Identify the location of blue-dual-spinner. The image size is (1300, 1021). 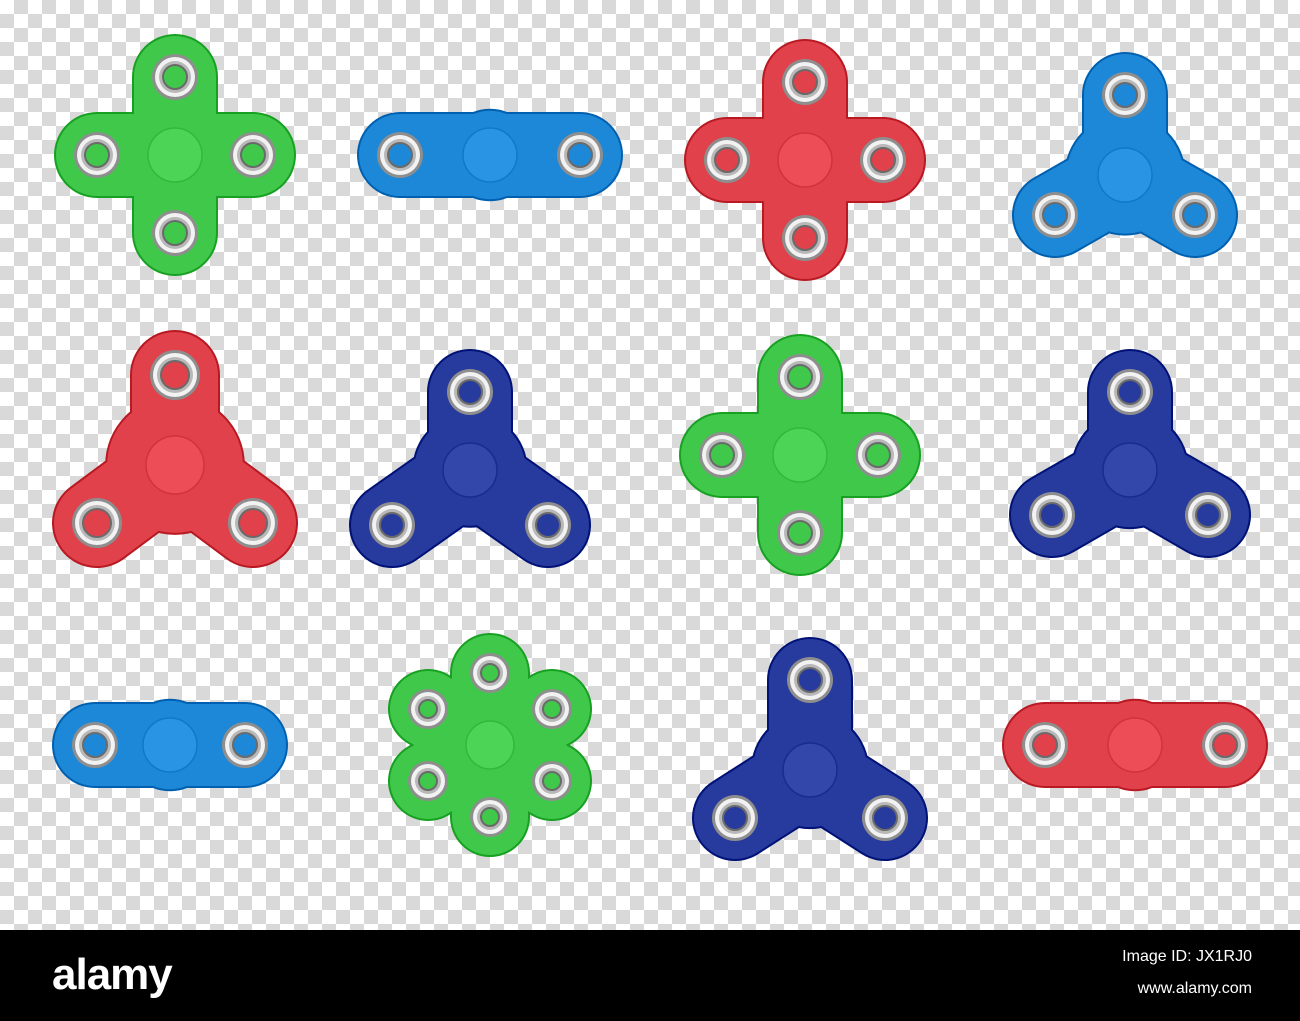
(170, 745).